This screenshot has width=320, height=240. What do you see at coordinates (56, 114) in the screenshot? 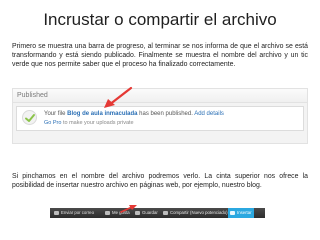
I see `notice-prefix: Your file` at bounding box center [56, 114].